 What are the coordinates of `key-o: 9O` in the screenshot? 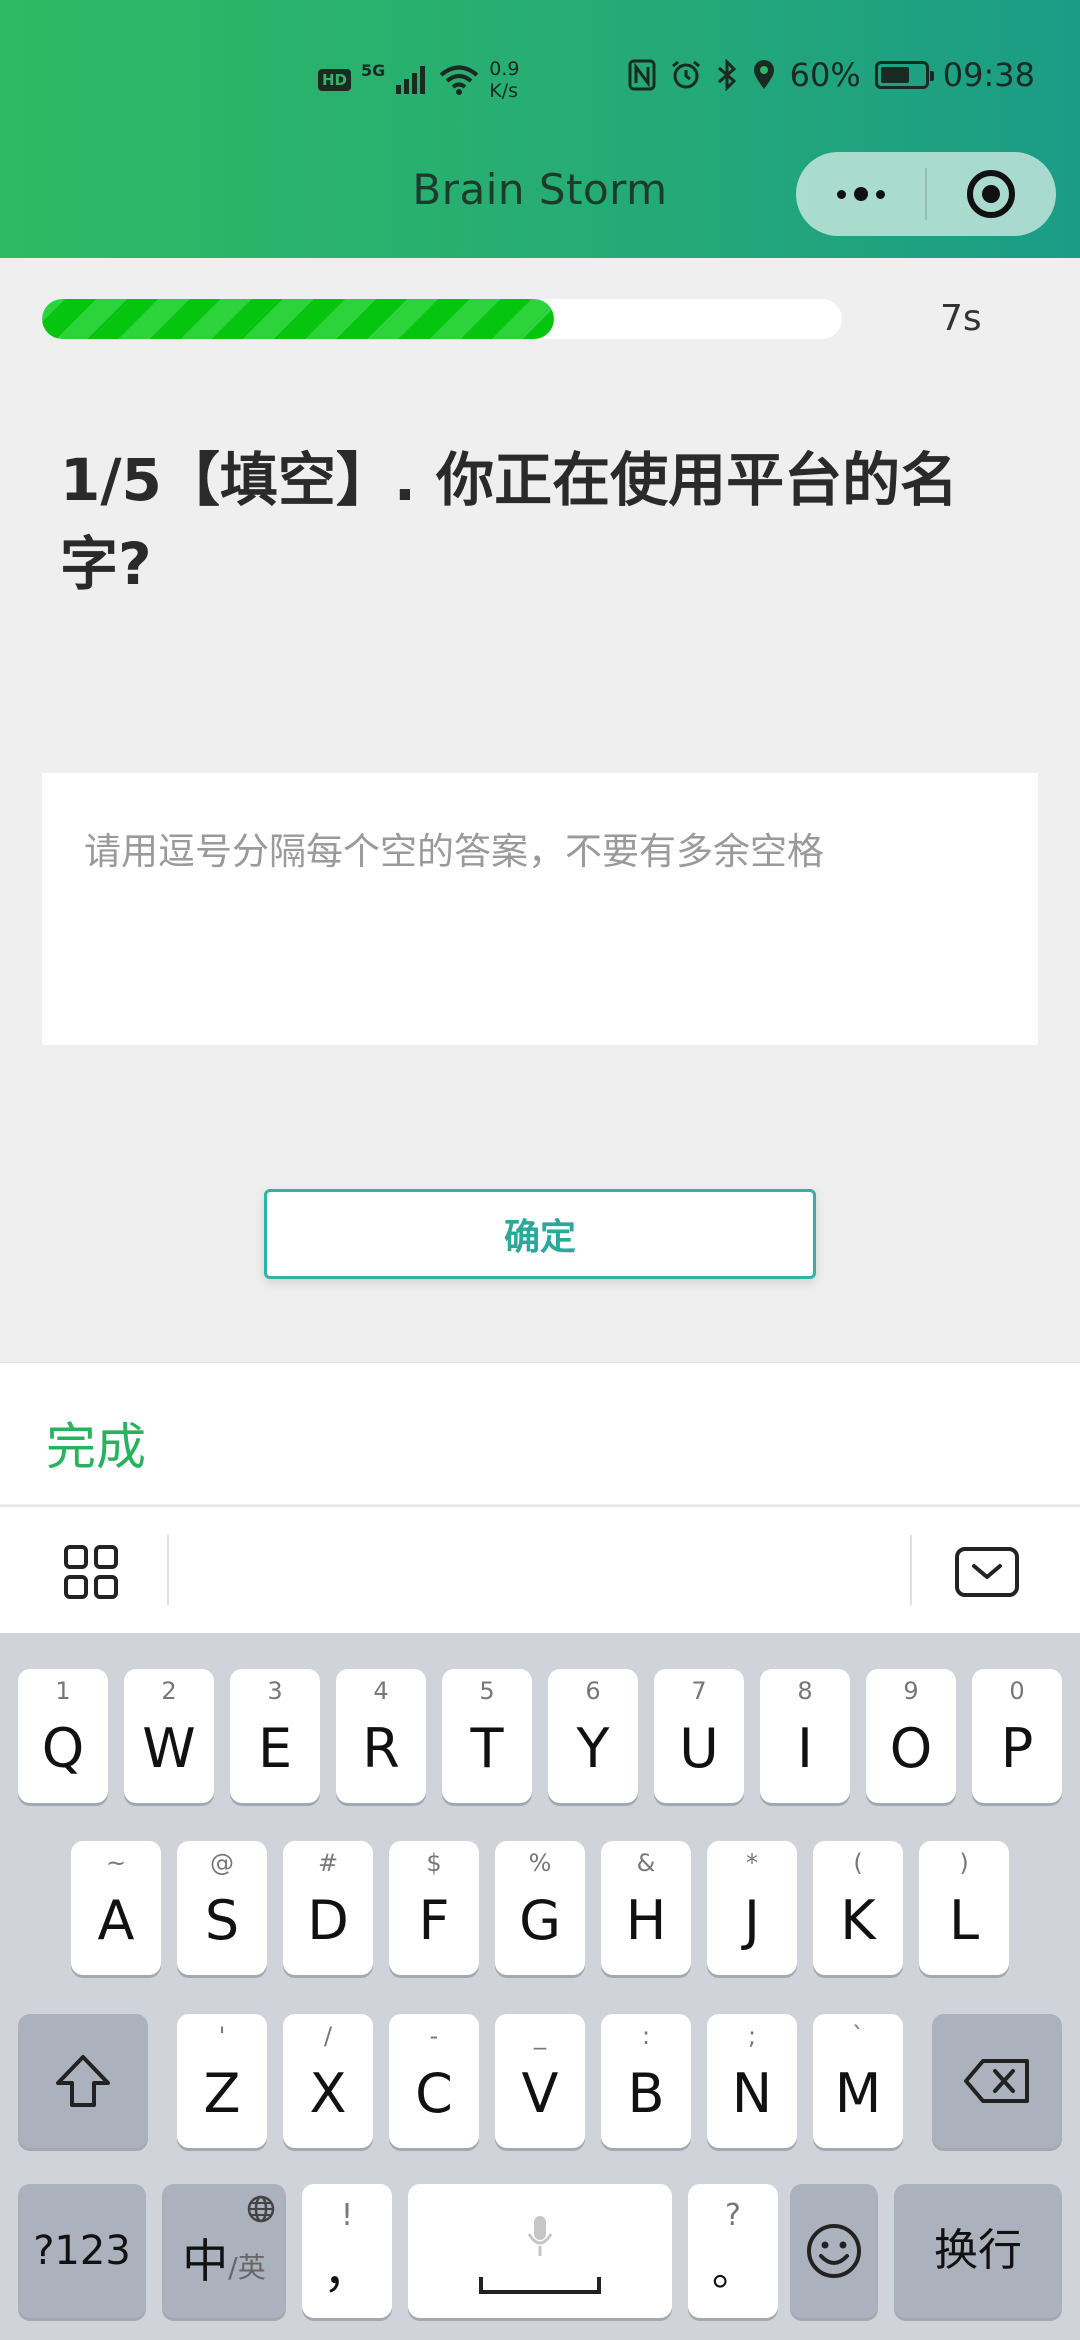 It's located at (911, 1736).